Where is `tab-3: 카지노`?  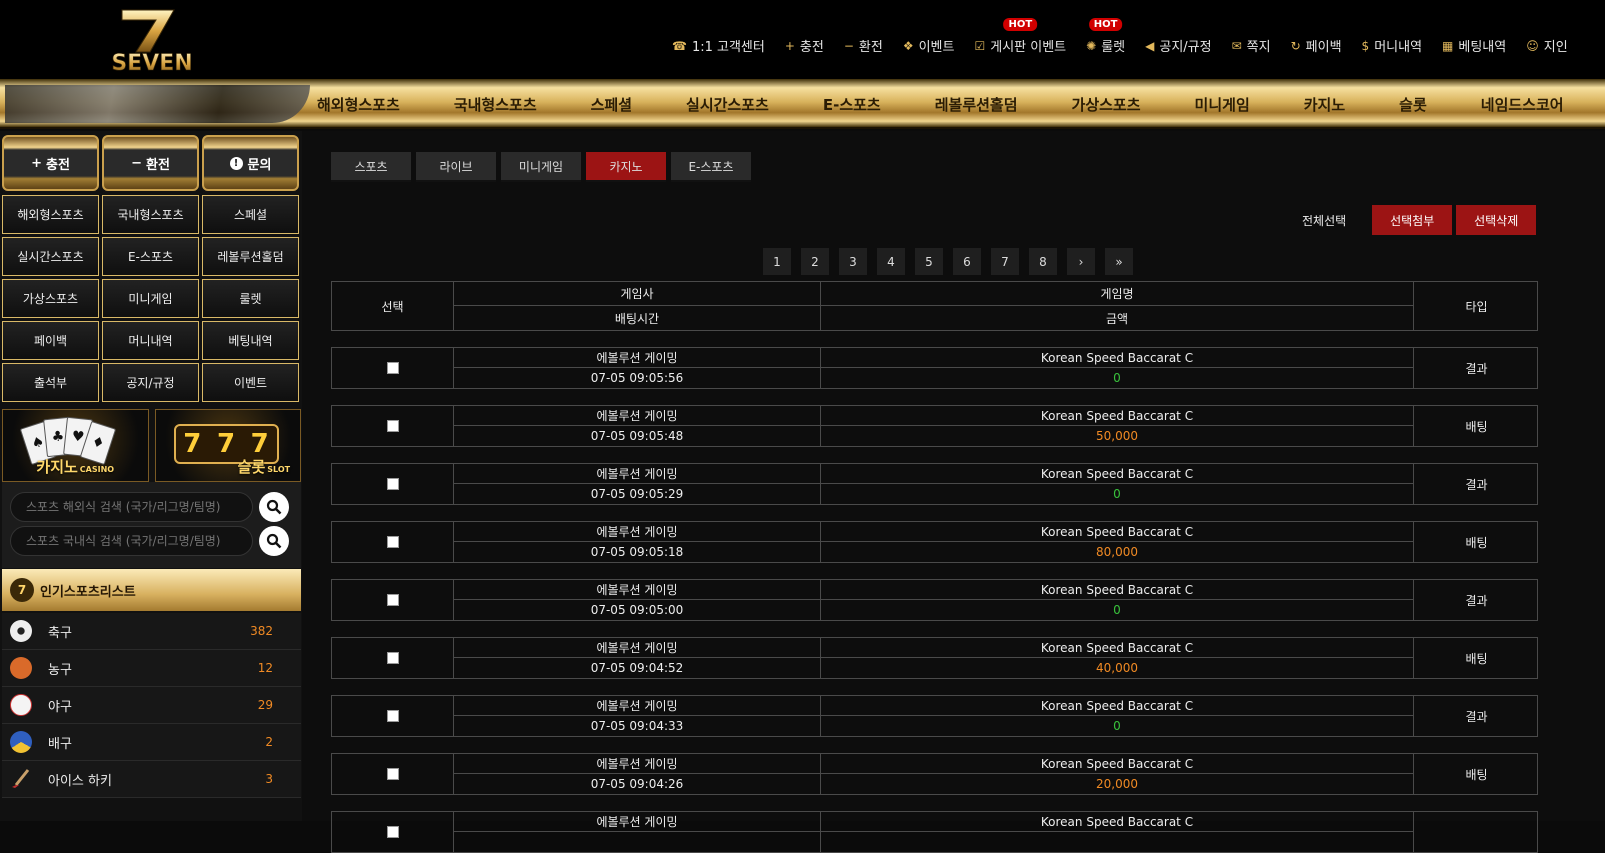
tab-3: 카지노 is located at coordinates (626, 167).